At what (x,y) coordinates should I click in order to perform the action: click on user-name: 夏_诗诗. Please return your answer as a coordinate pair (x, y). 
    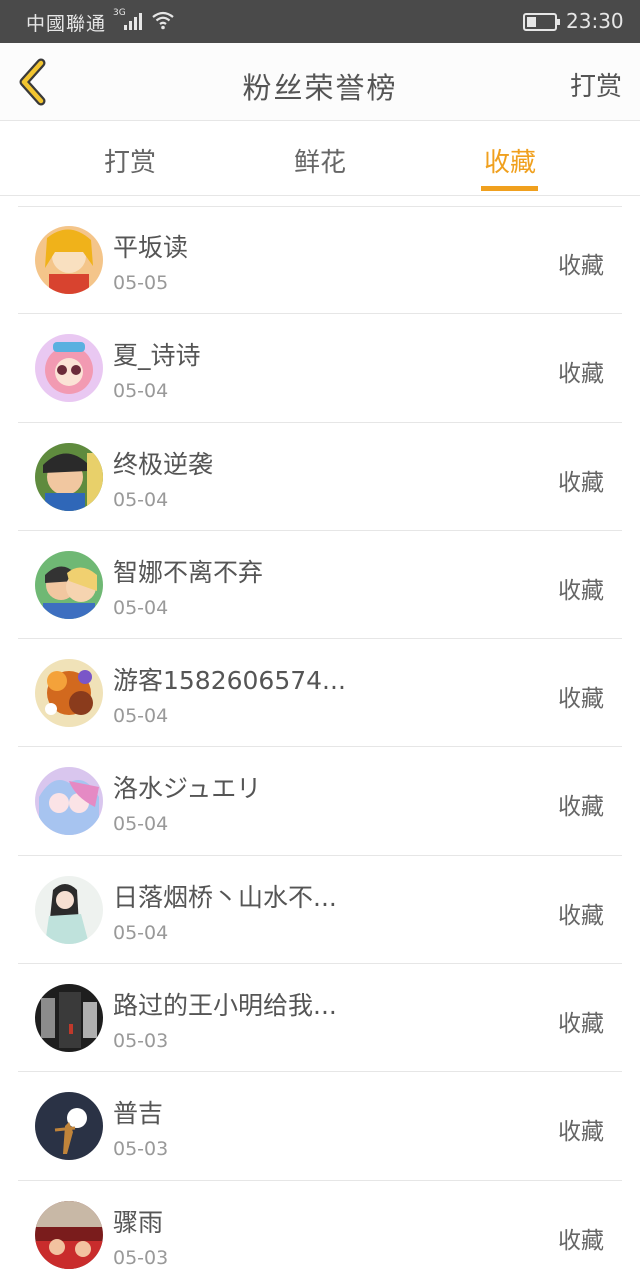
    Looking at the image, I should click on (157, 356).